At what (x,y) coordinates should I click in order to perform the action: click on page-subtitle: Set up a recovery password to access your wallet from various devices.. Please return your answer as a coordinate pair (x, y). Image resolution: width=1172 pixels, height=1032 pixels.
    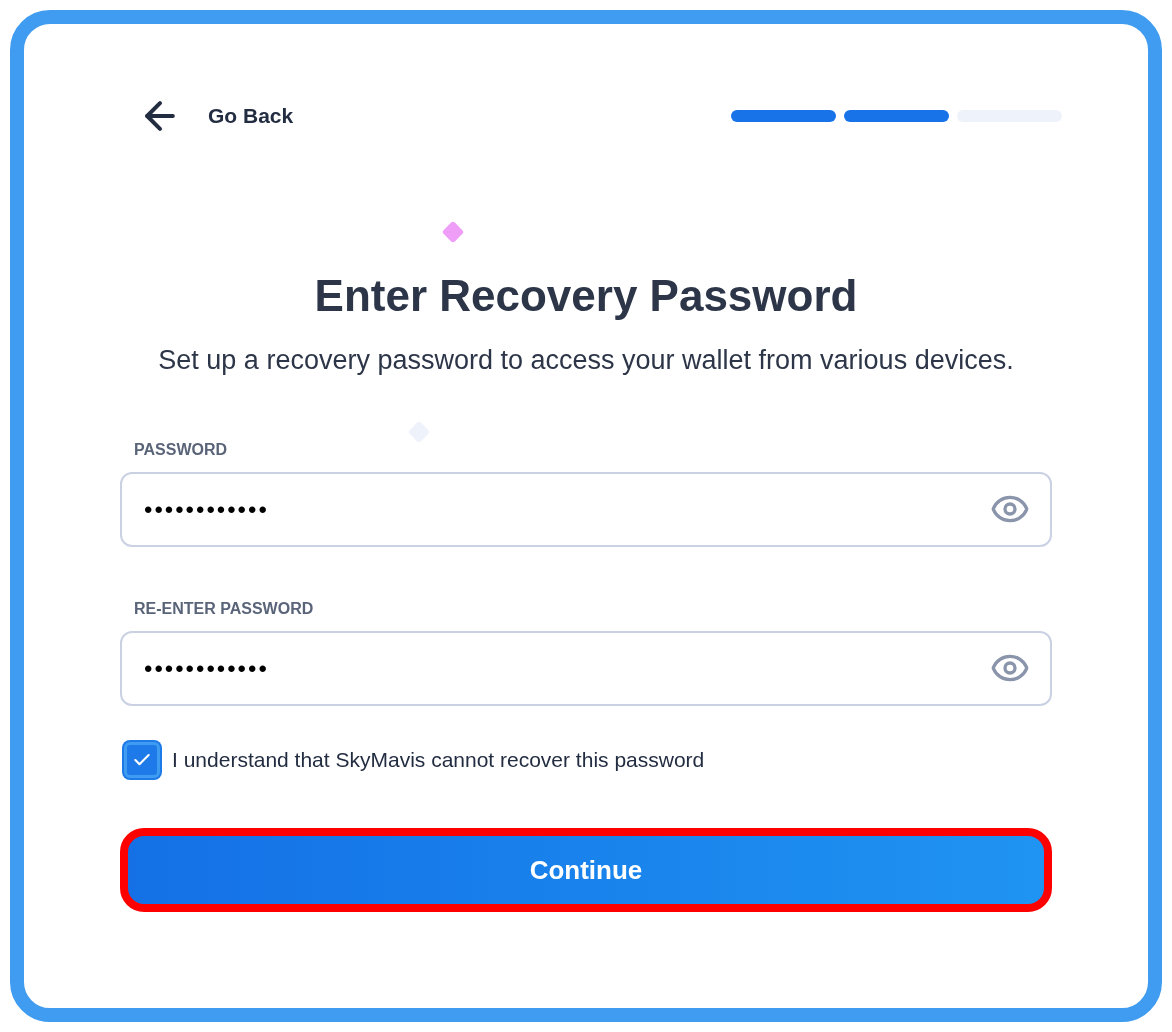
    Looking at the image, I should click on (586, 360).